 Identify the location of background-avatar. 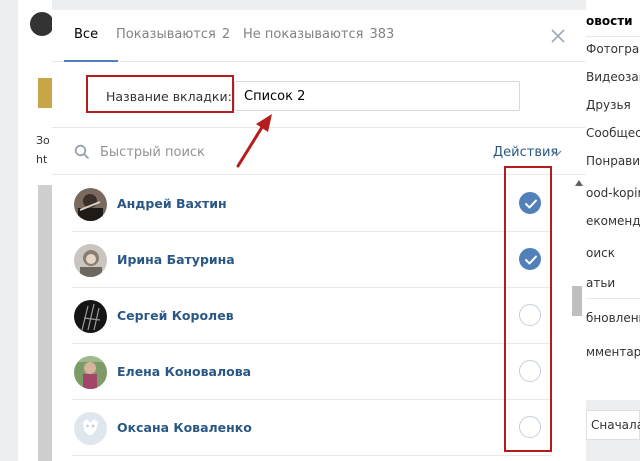
(42, 24).